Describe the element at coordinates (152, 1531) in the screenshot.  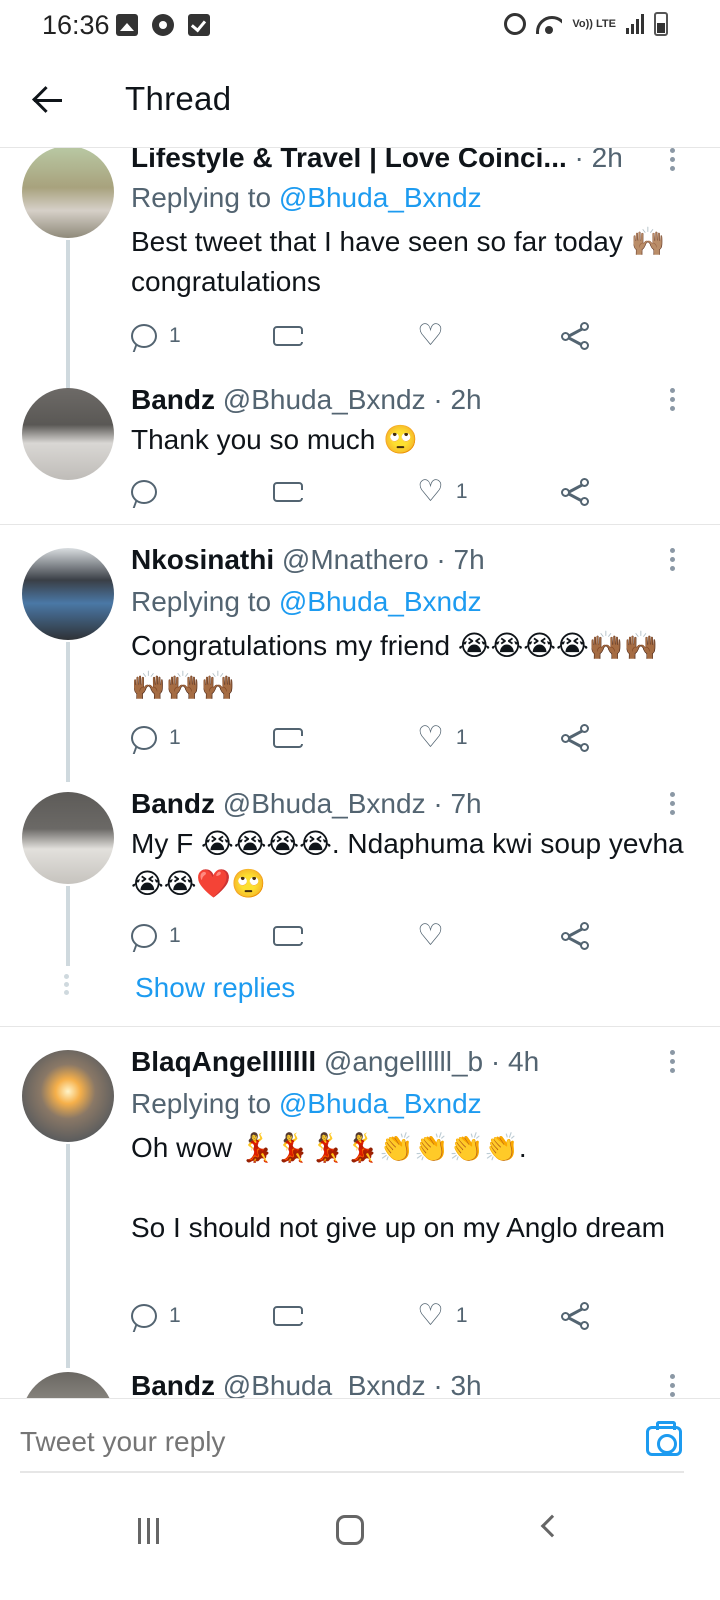
I see `recent-apps-icon` at that location.